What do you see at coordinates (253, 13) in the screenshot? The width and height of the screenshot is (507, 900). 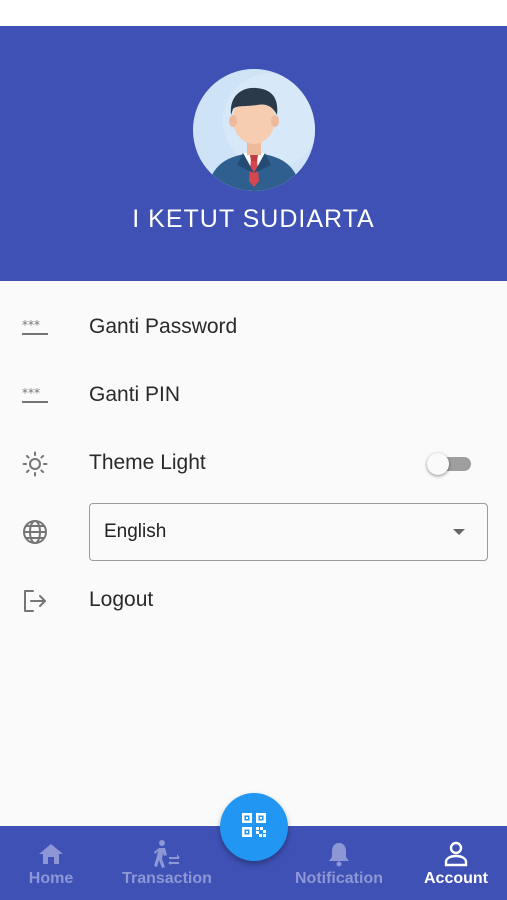 I see `status-bar` at bounding box center [253, 13].